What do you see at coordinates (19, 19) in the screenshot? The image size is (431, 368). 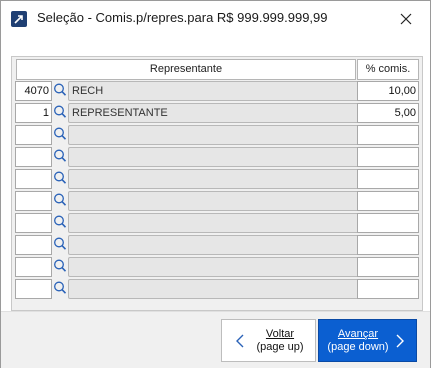 I see `app-shortcut-icon` at bounding box center [19, 19].